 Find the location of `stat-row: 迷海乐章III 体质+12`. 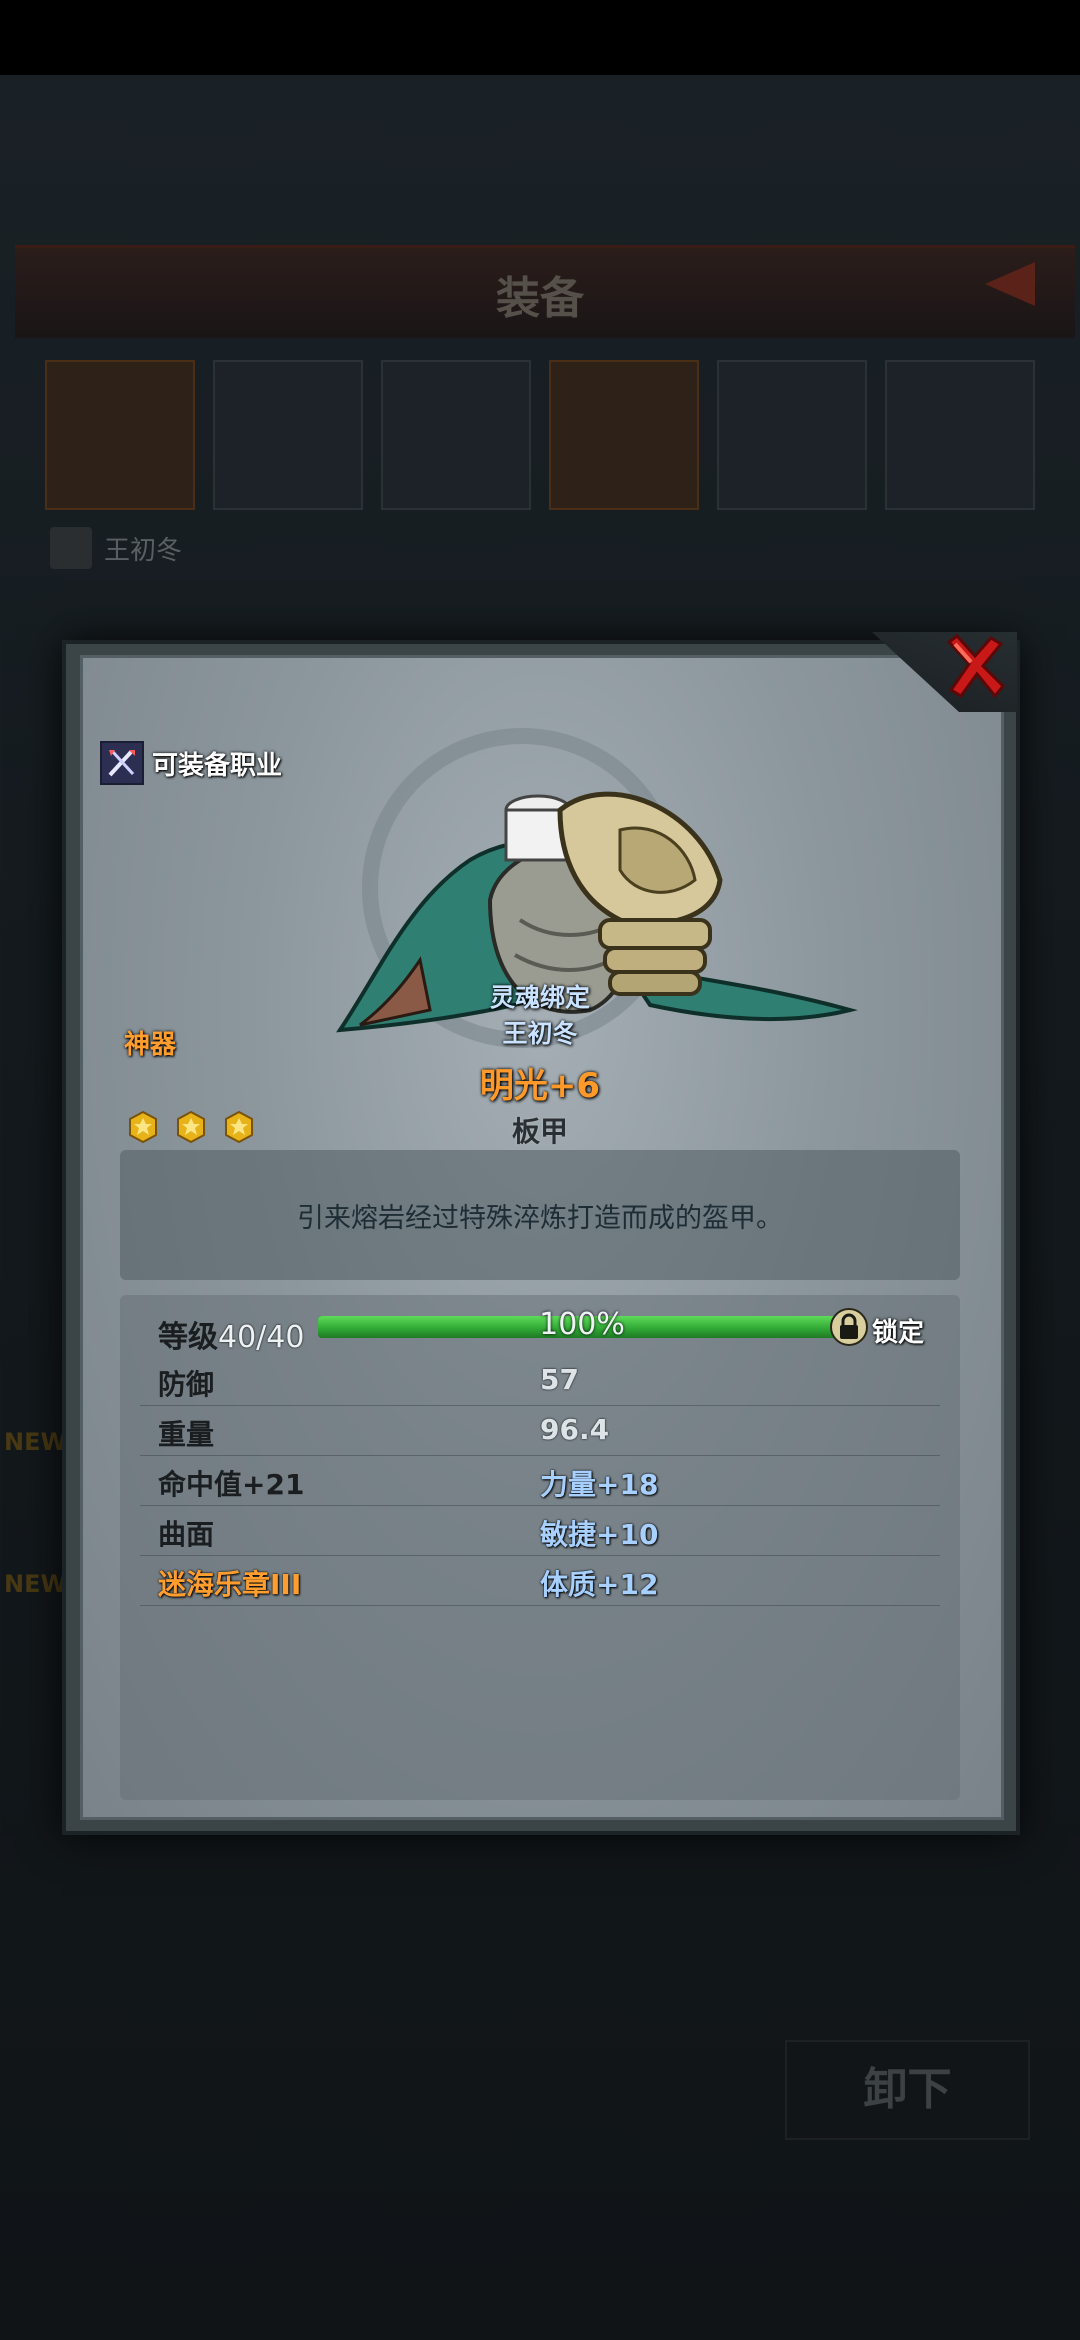

stat-row: 迷海乐章III 体质+12 is located at coordinates (540, 1580).